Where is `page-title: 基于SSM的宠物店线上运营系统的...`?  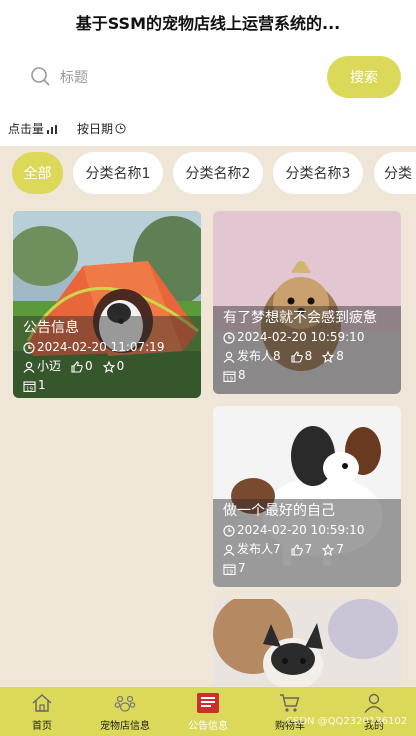
page-title: 基于SSM的宠物店线上运营系统的... is located at coordinates (208, 23).